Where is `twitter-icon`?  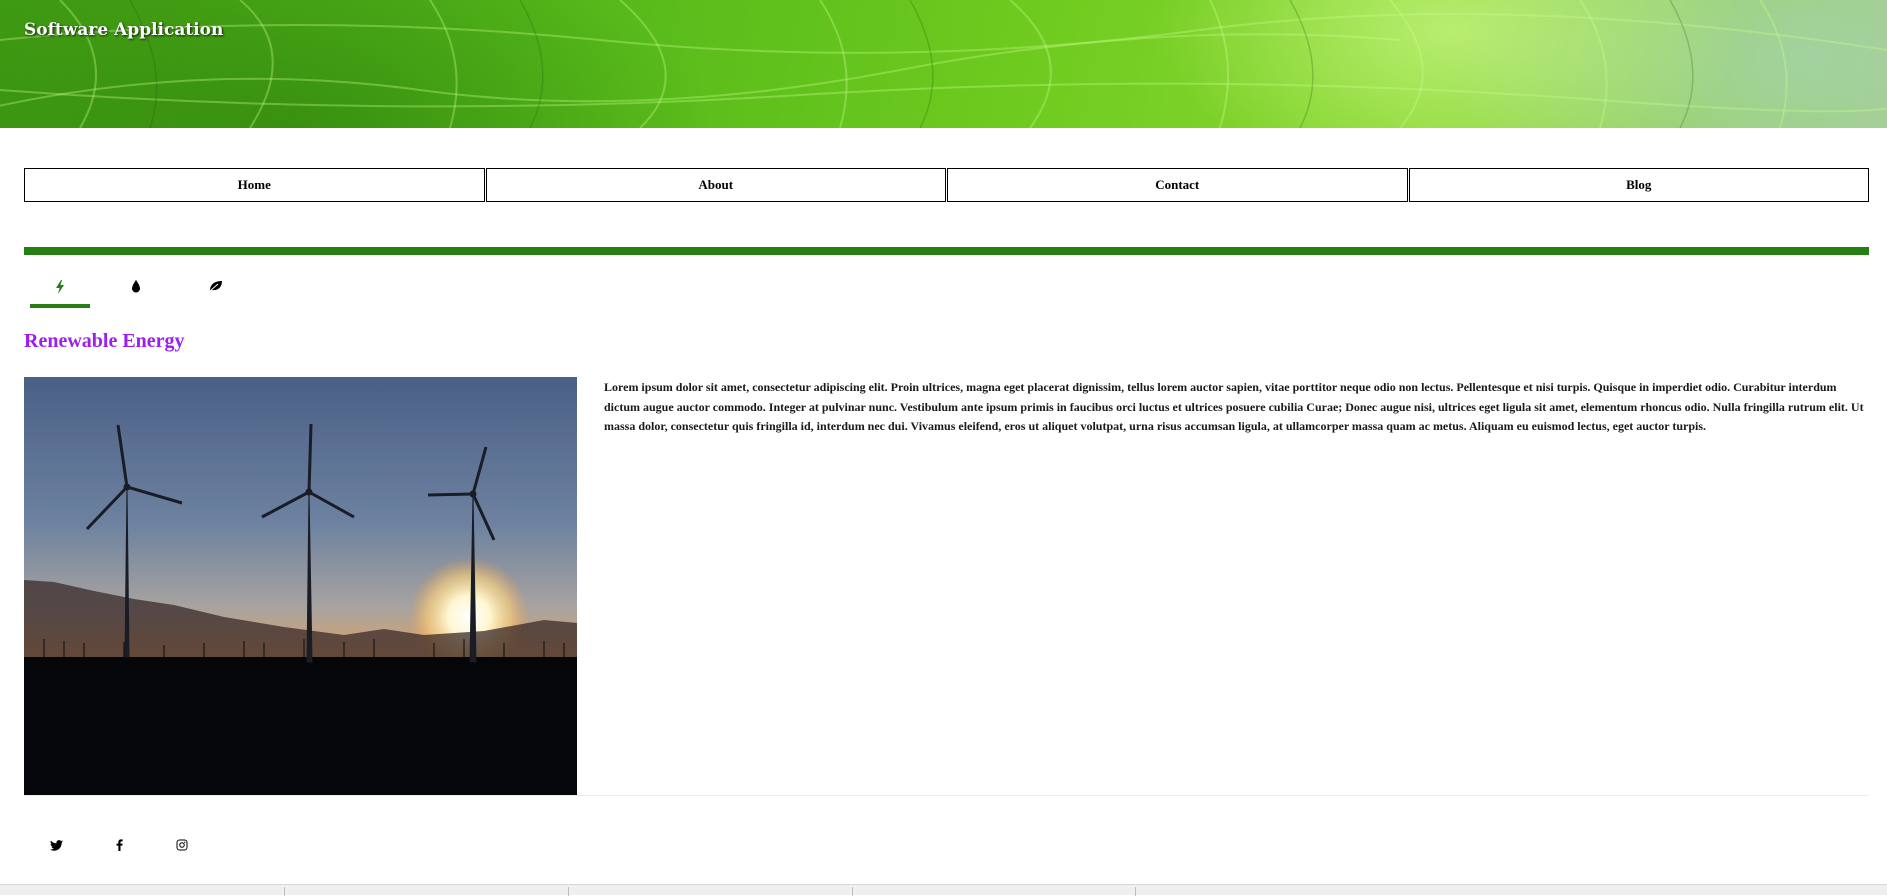 twitter-icon is located at coordinates (56, 845).